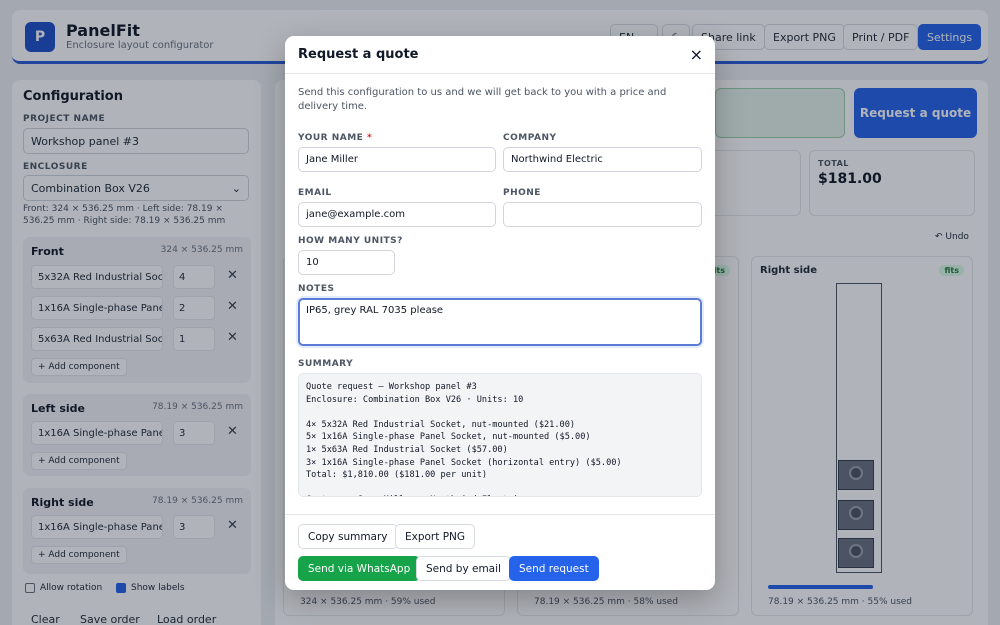 This screenshot has height=625, width=1000. I want to click on send-email-button: Send by email, so click(463, 568).